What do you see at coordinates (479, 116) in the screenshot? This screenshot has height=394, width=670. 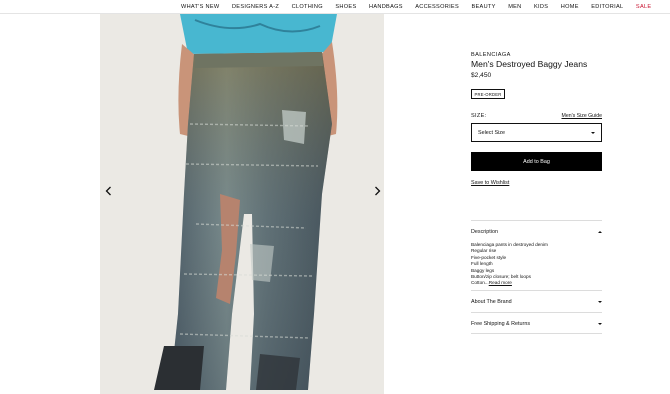 I see `size-label: SIZE:` at bounding box center [479, 116].